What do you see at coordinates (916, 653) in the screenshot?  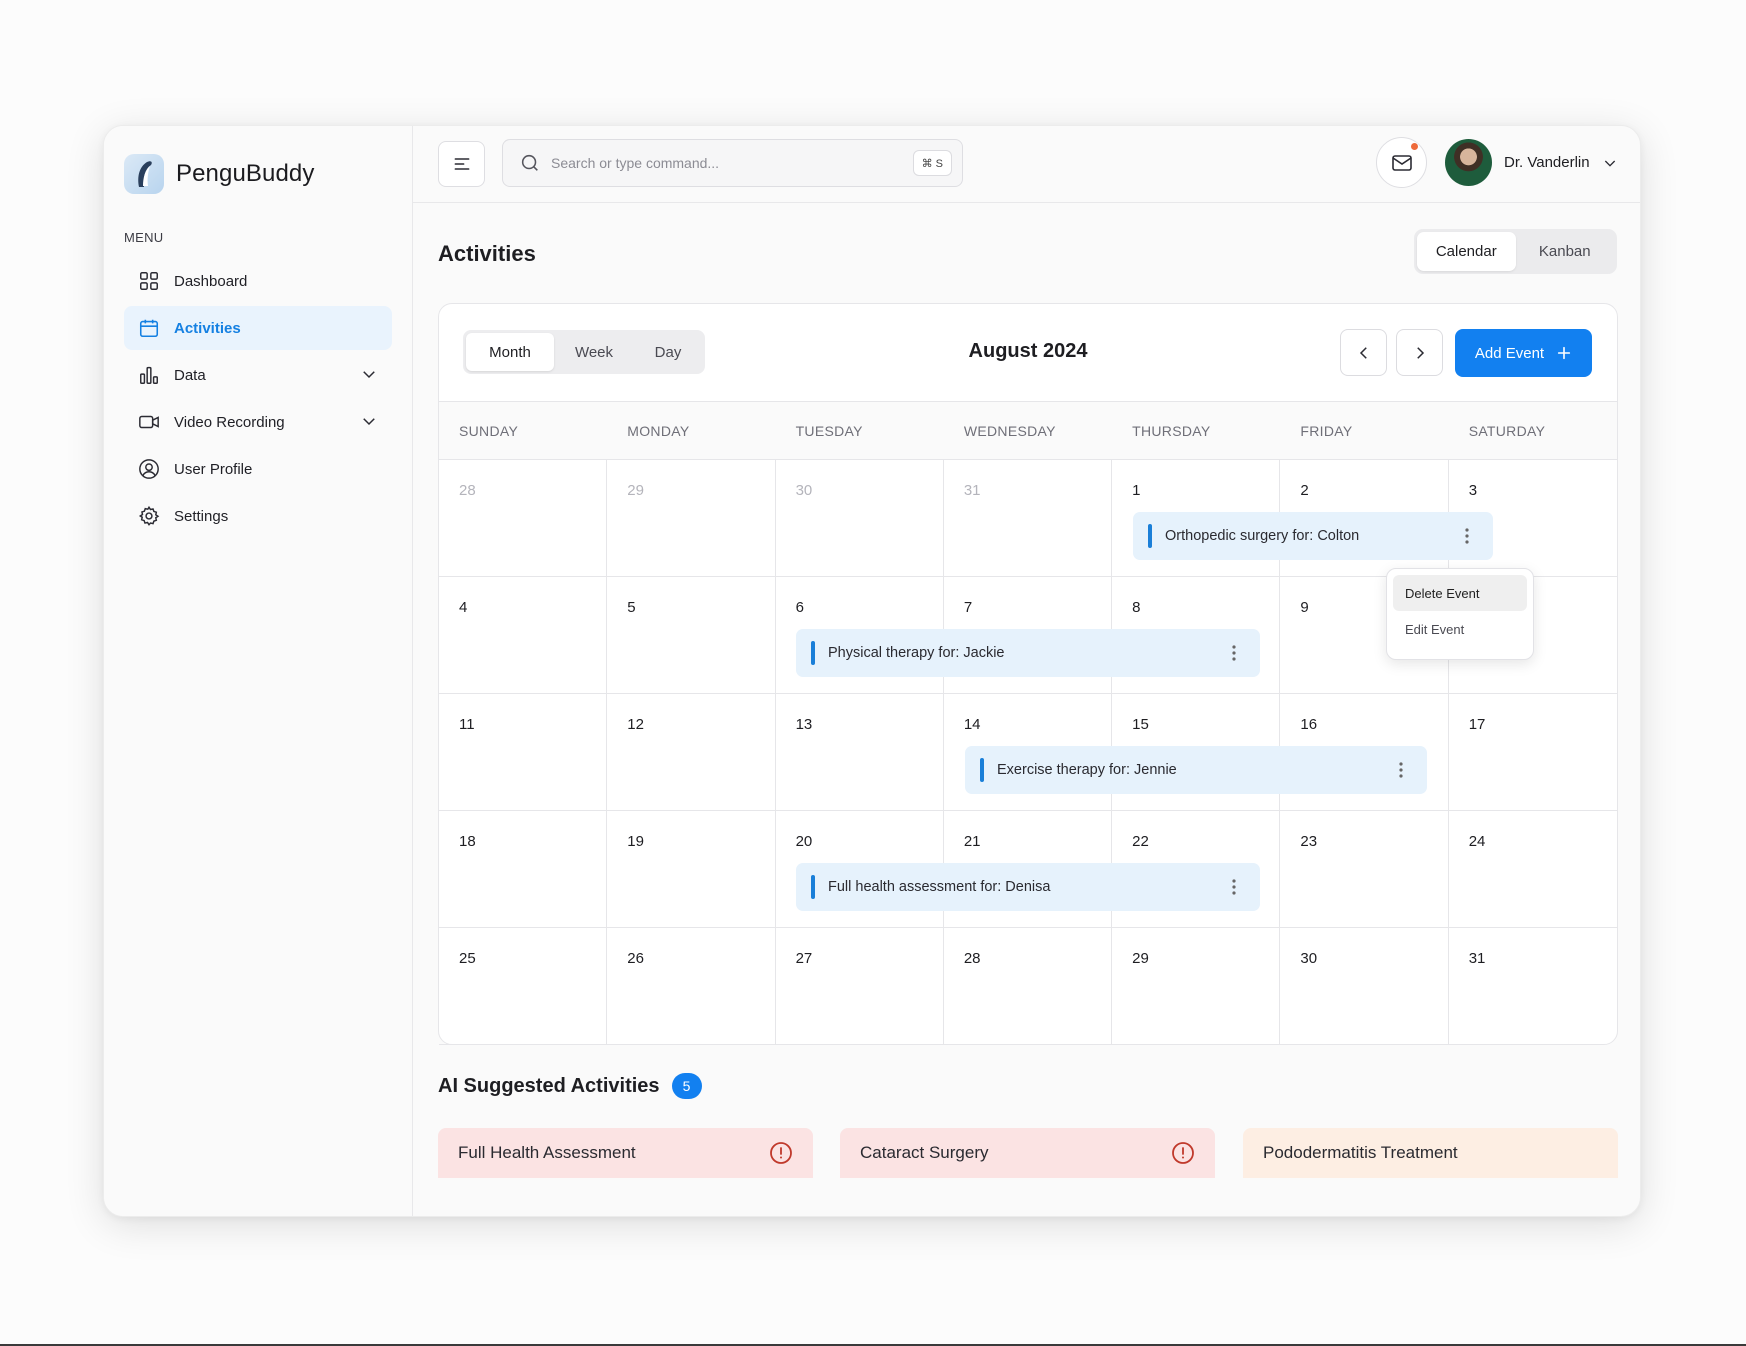 I see `event-label: Physical therapy for: Jackie` at bounding box center [916, 653].